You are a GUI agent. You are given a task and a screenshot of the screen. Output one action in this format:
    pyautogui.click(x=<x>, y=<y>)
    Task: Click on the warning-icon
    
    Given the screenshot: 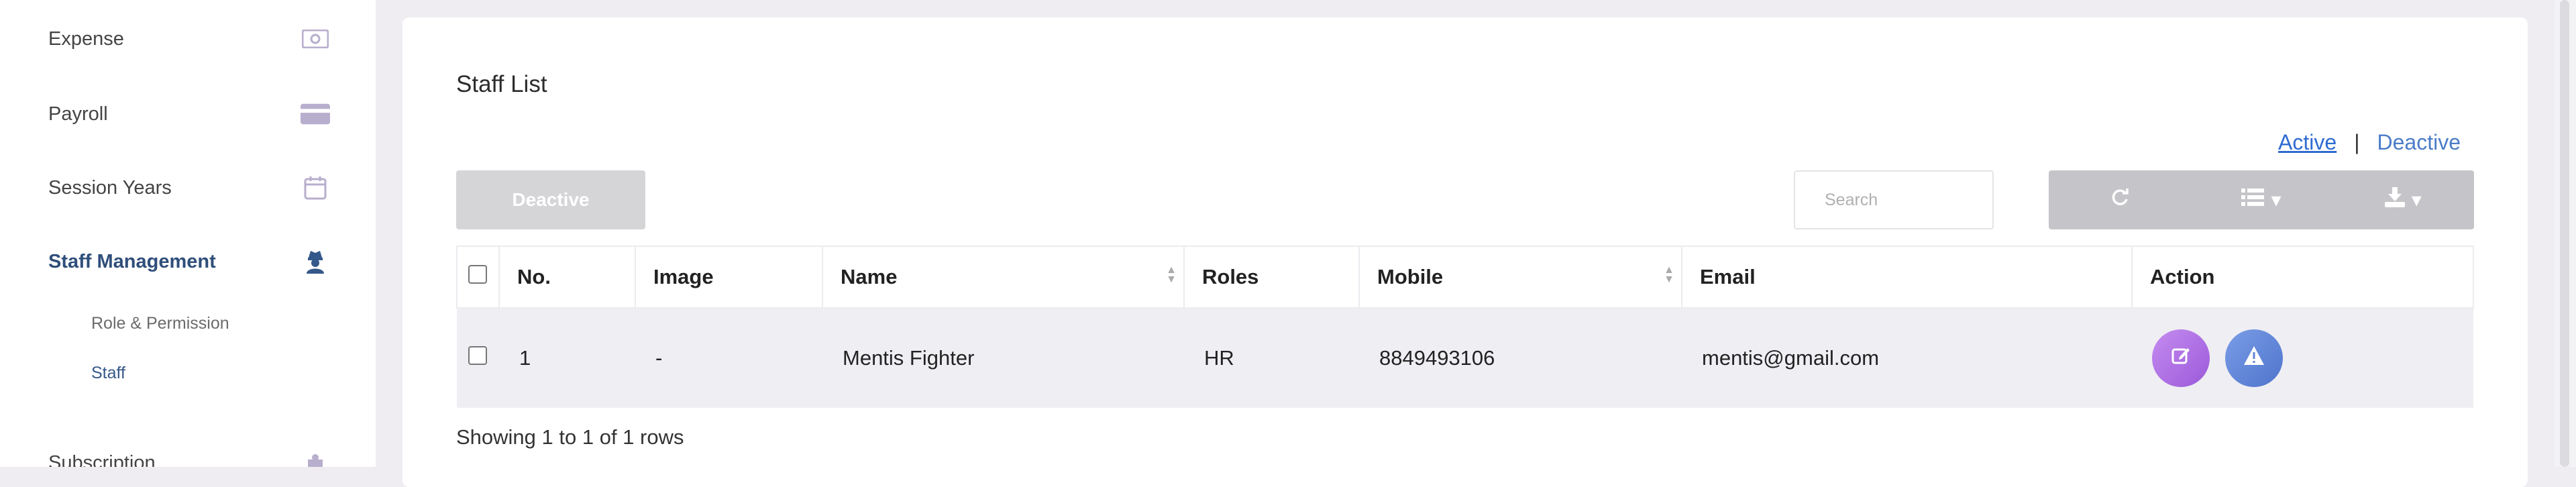 What is the action you would take?
    pyautogui.click(x=2254, y=358)
    